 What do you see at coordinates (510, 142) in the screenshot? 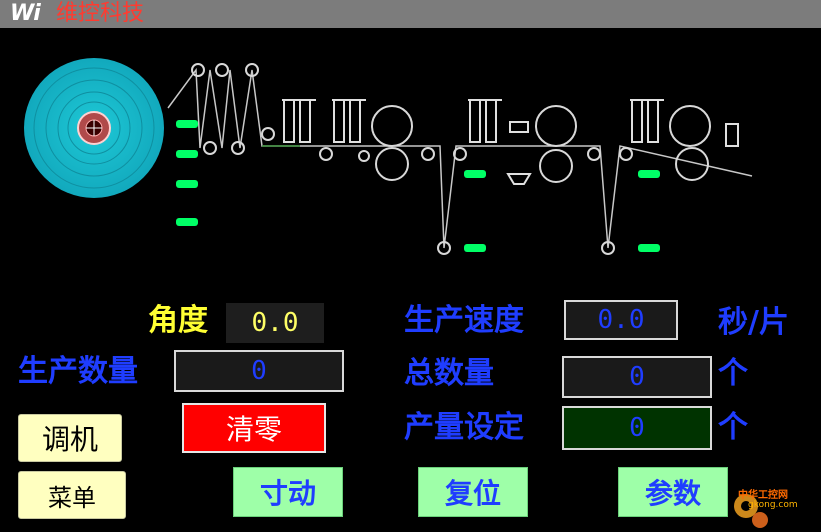
I see `press-units` at bounding box center [510, 142].